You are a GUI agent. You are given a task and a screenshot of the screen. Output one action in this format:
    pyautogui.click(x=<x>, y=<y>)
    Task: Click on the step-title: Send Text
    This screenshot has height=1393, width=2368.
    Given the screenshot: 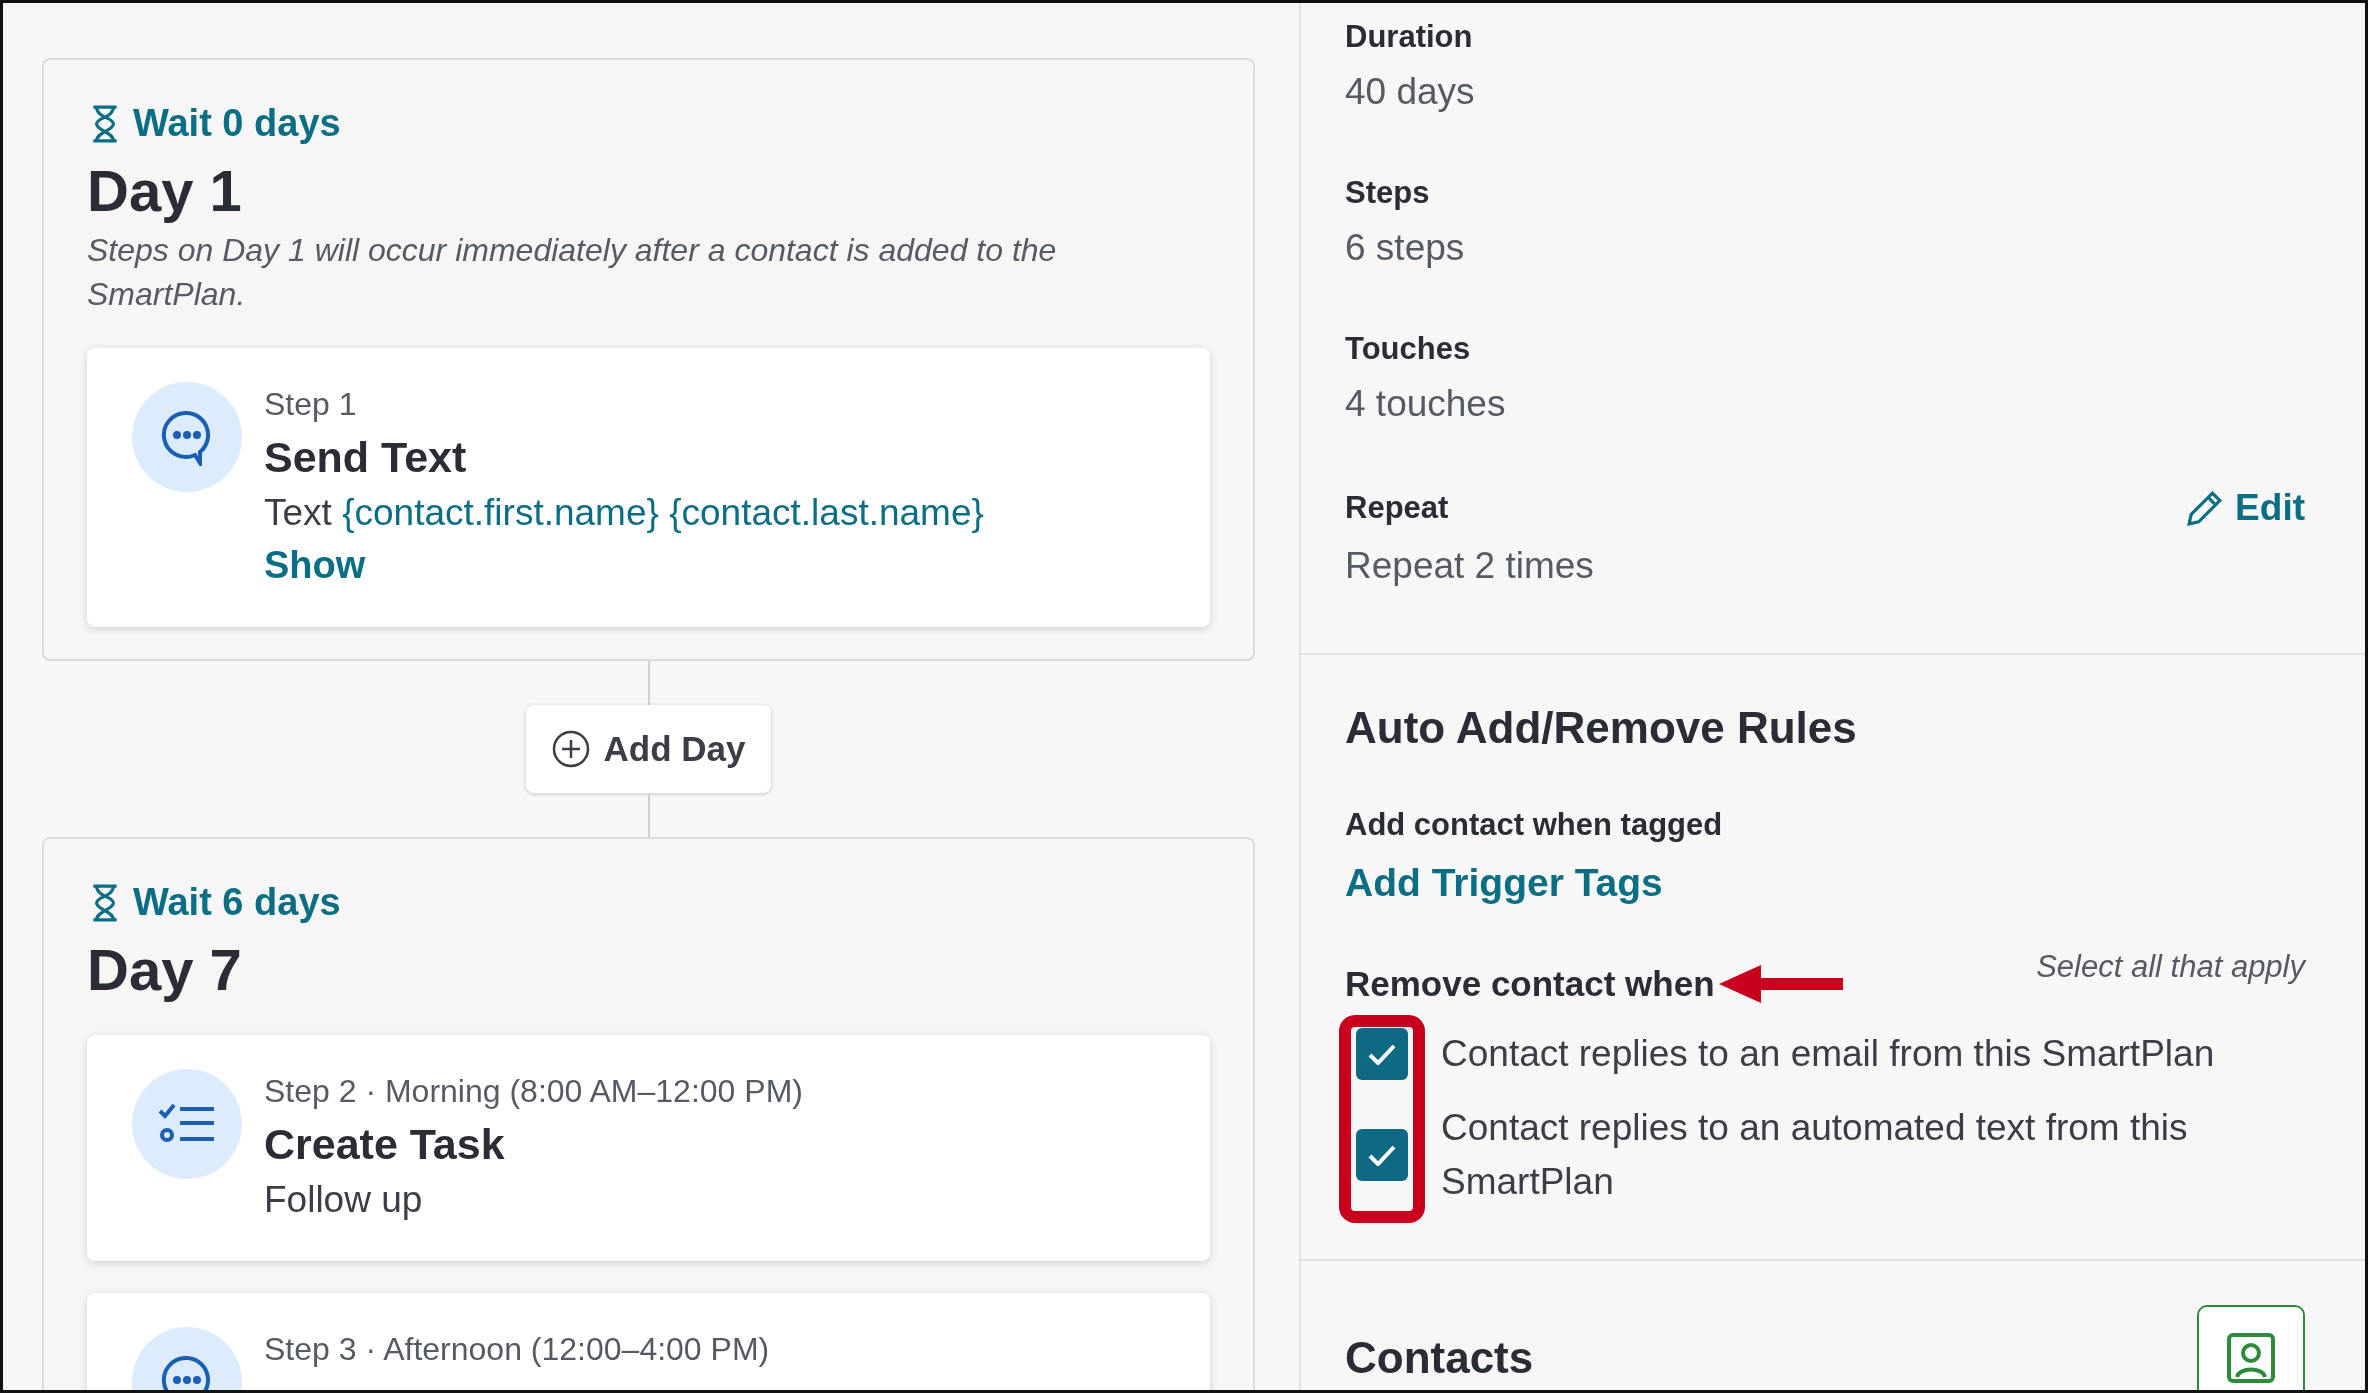 What is the action you would take?
    pyautogui.click(x=366, y=457)
    